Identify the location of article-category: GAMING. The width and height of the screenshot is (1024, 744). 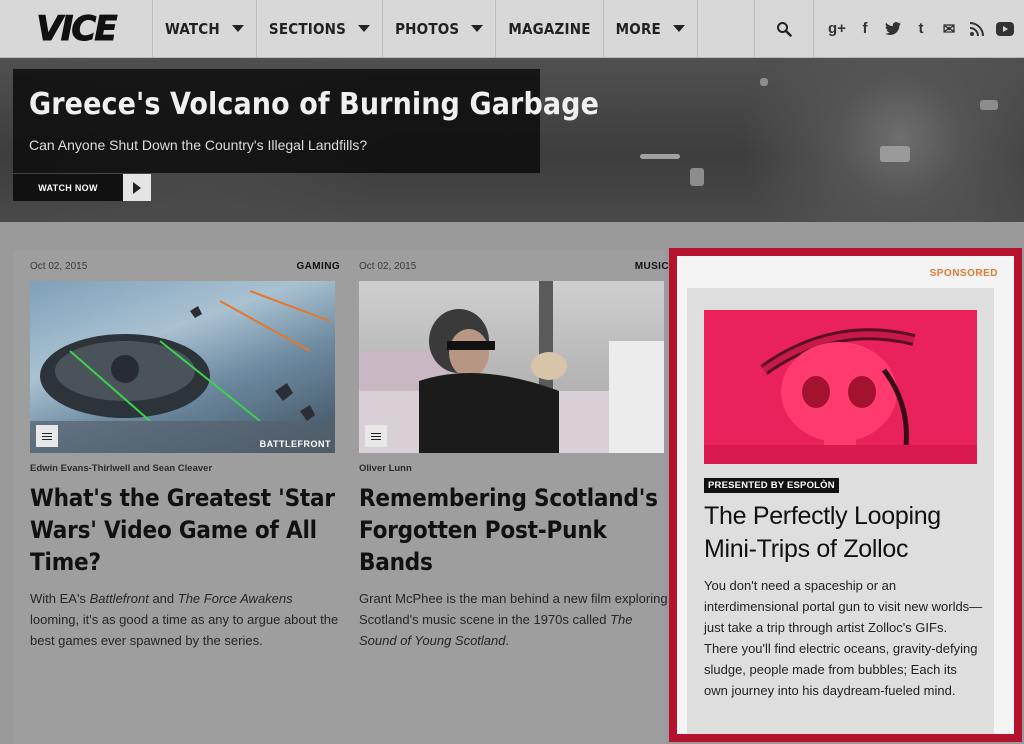
(318, 266).